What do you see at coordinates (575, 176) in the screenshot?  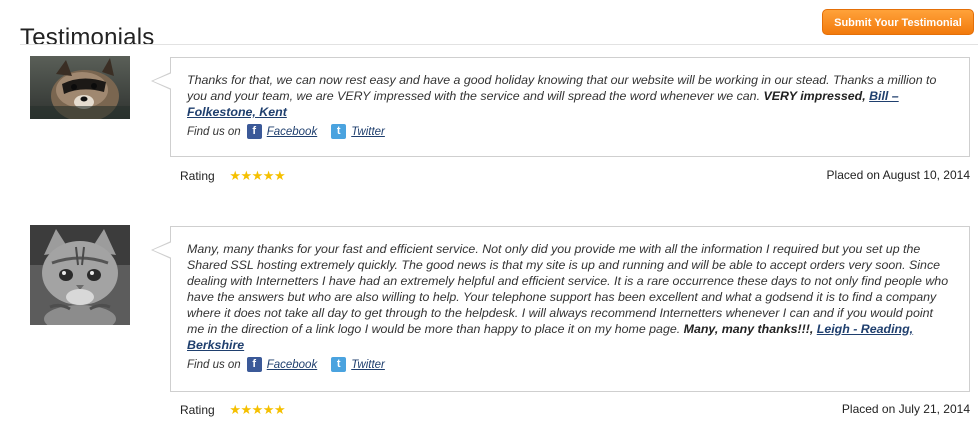 I see `testimonial-meta: Rating ★★★★★ Placed on August 10, 2014` at bounding box center [575, 176].